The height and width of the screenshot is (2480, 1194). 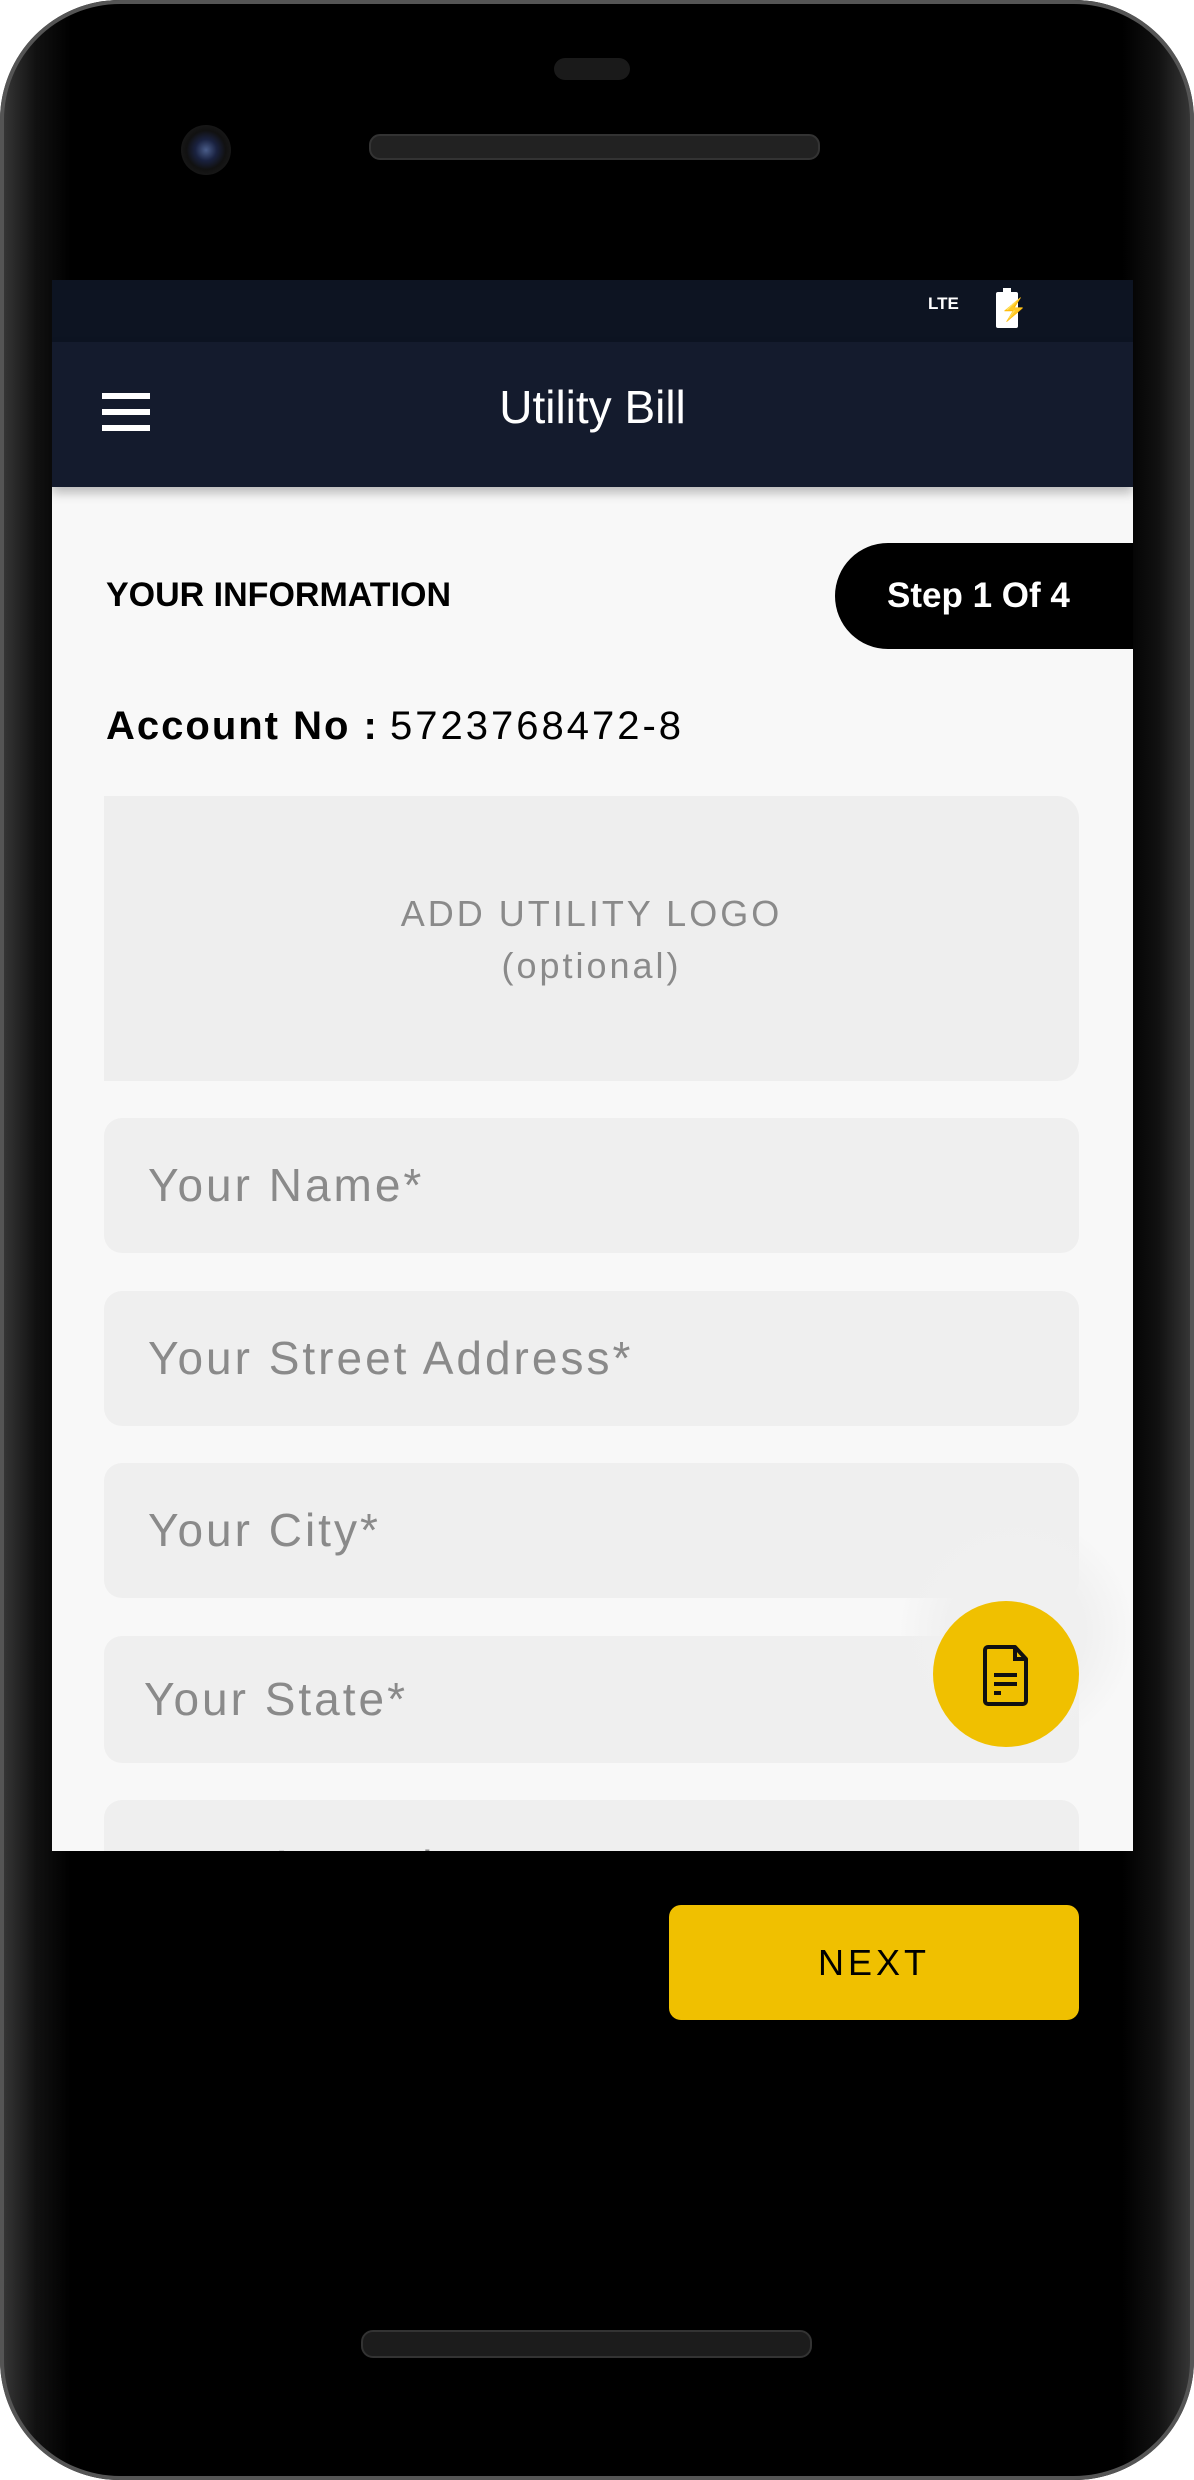 I want to click on document-icon, so click(x=1005, y=1675).